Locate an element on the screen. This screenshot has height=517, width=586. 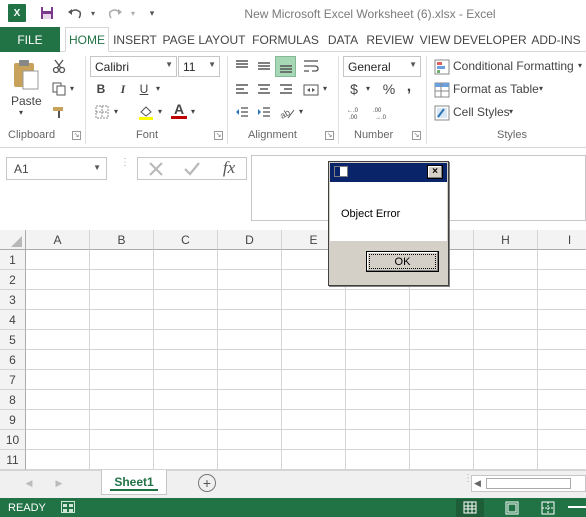
horizontal-scrollbar: ◀ is located at coordinates (528, 483).